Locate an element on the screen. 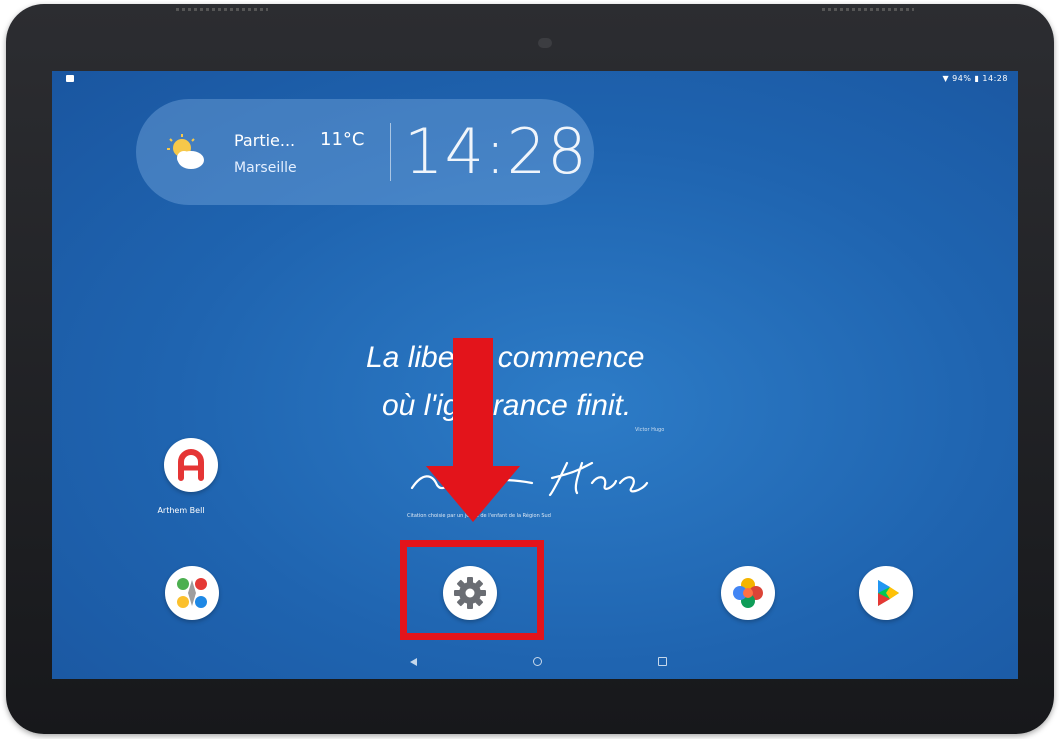  a-red-logo-icon is located at coordinates (191, 465).